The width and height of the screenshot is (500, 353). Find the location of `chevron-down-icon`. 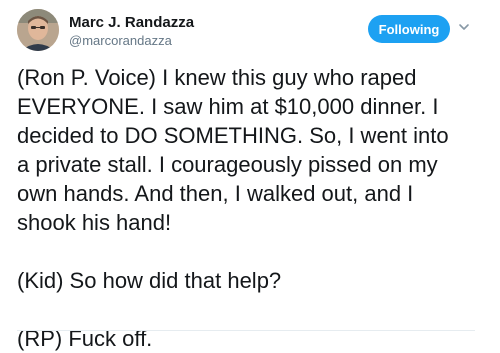

chevron-down-icon is located at coordinates (464, 27).